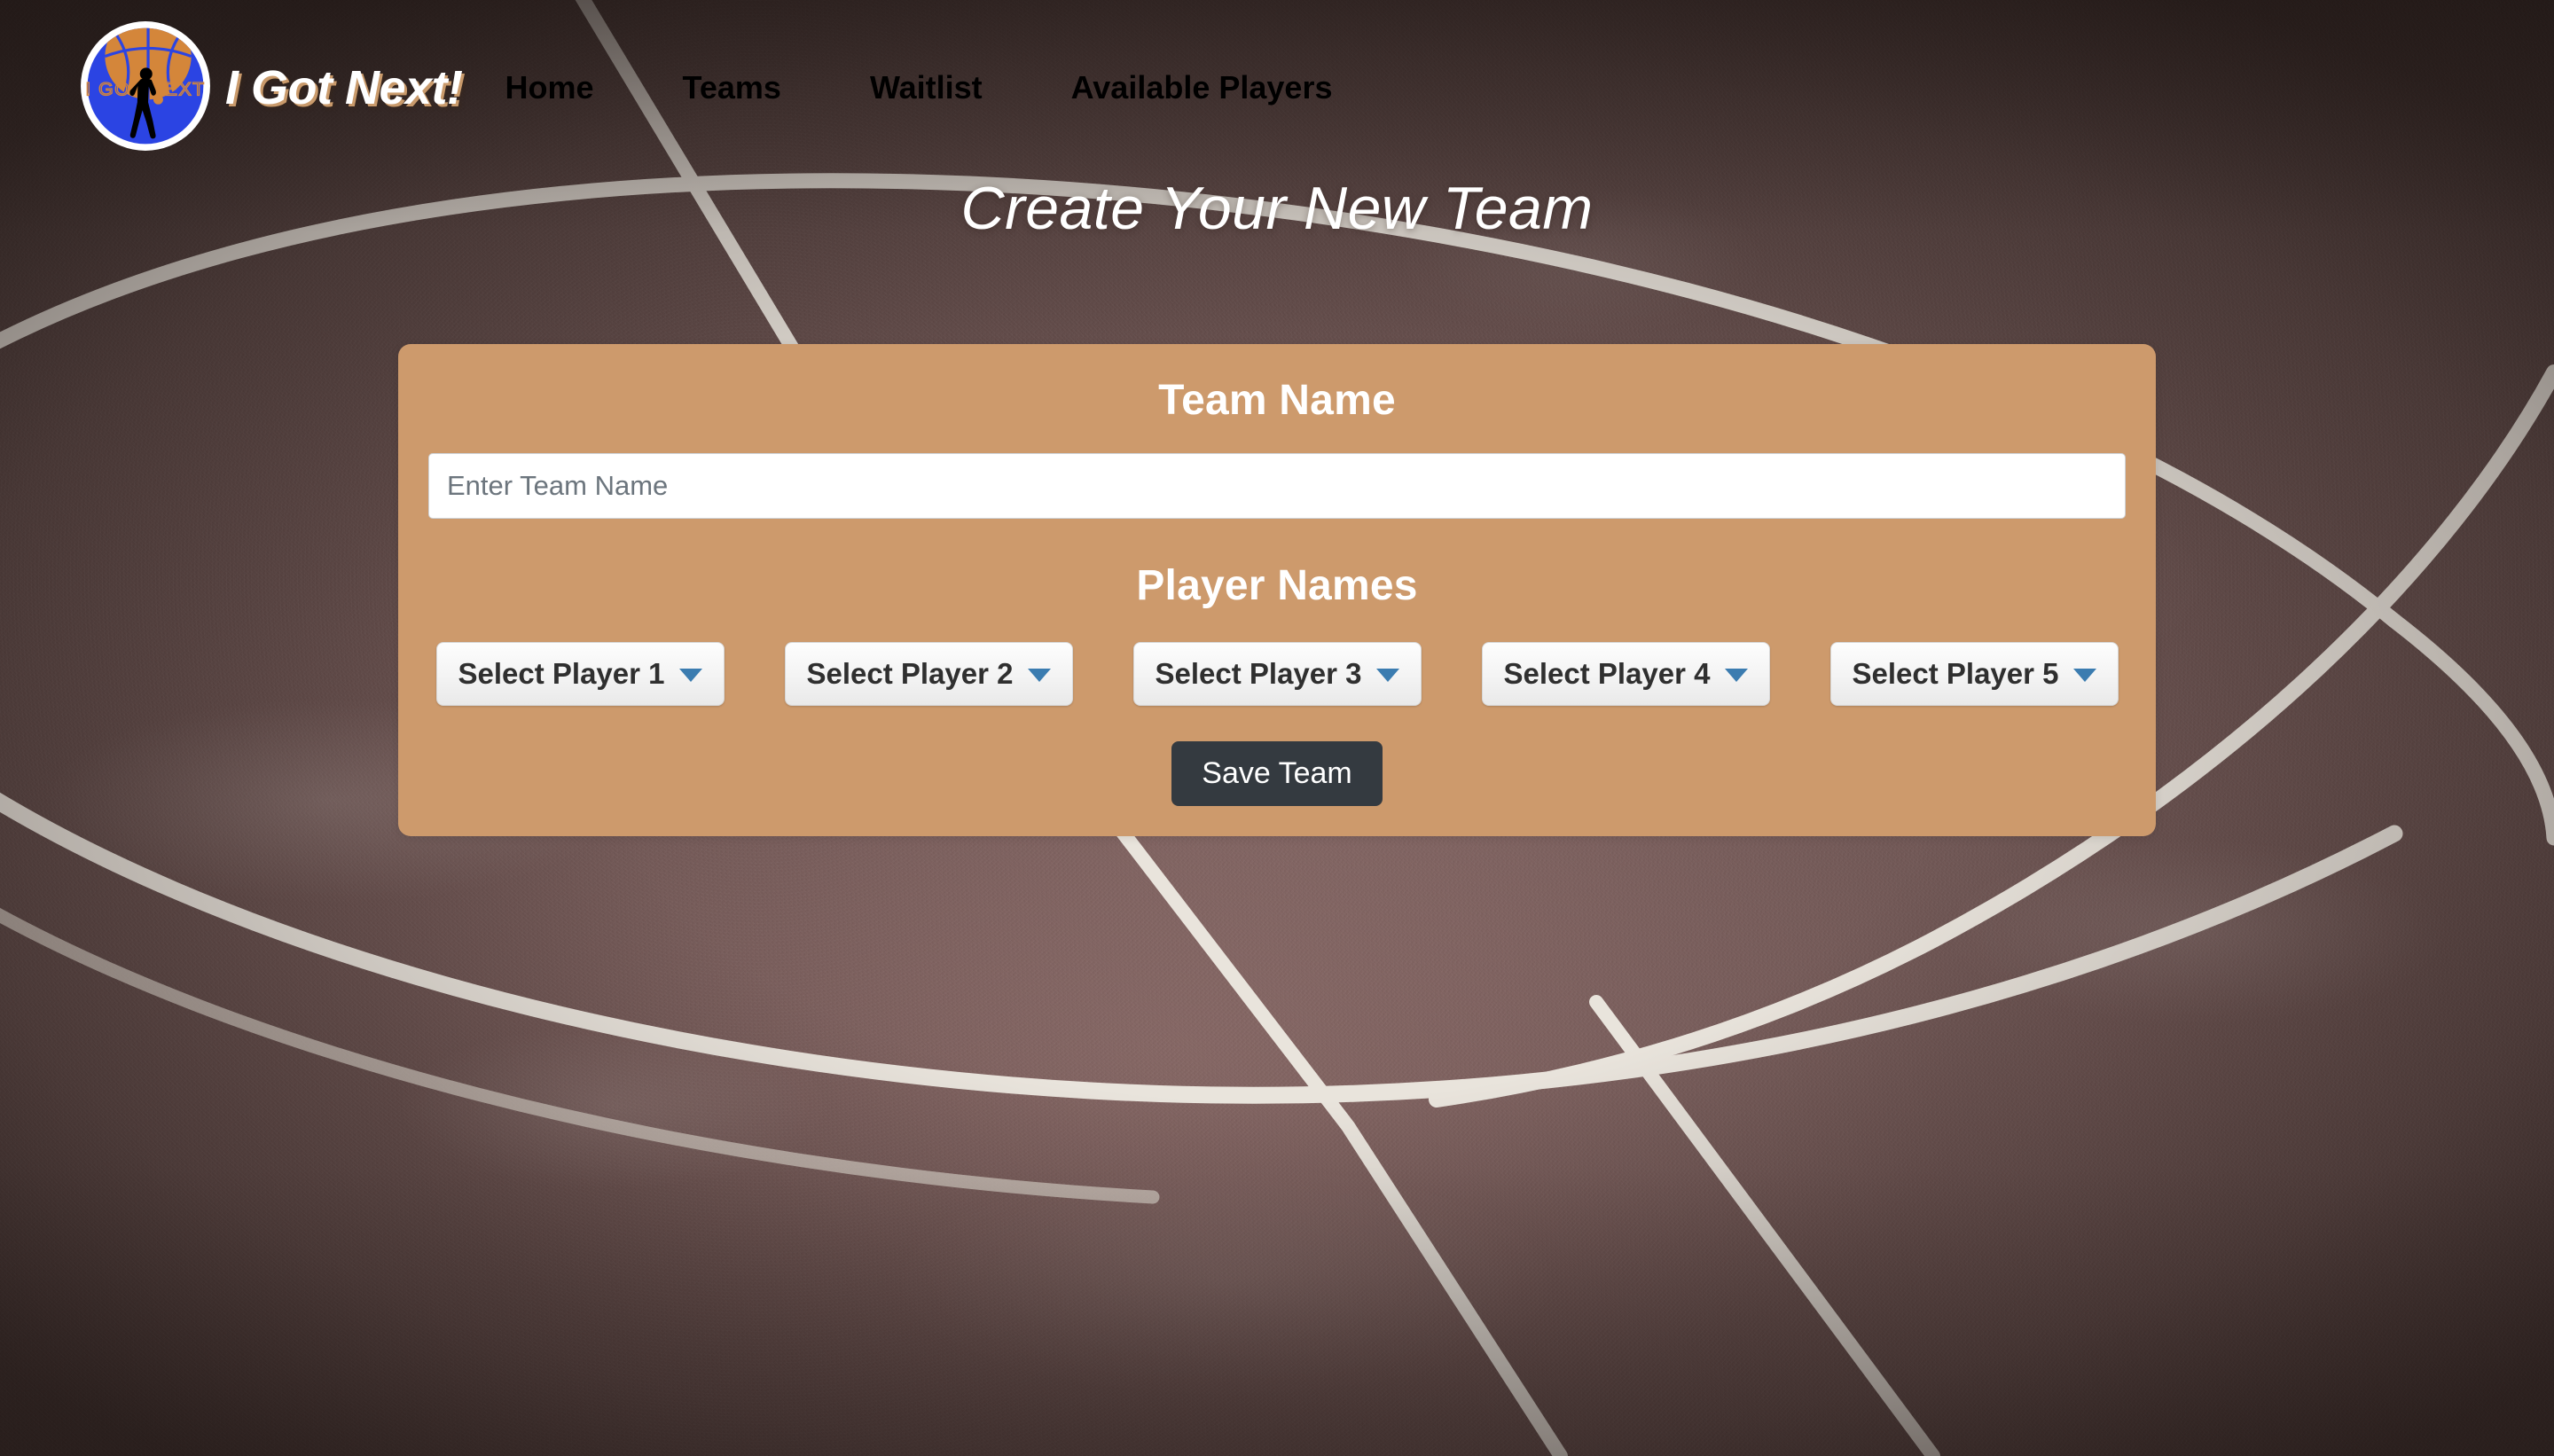  I want to click on save-team-button: Save Team, so click(1277, 773).